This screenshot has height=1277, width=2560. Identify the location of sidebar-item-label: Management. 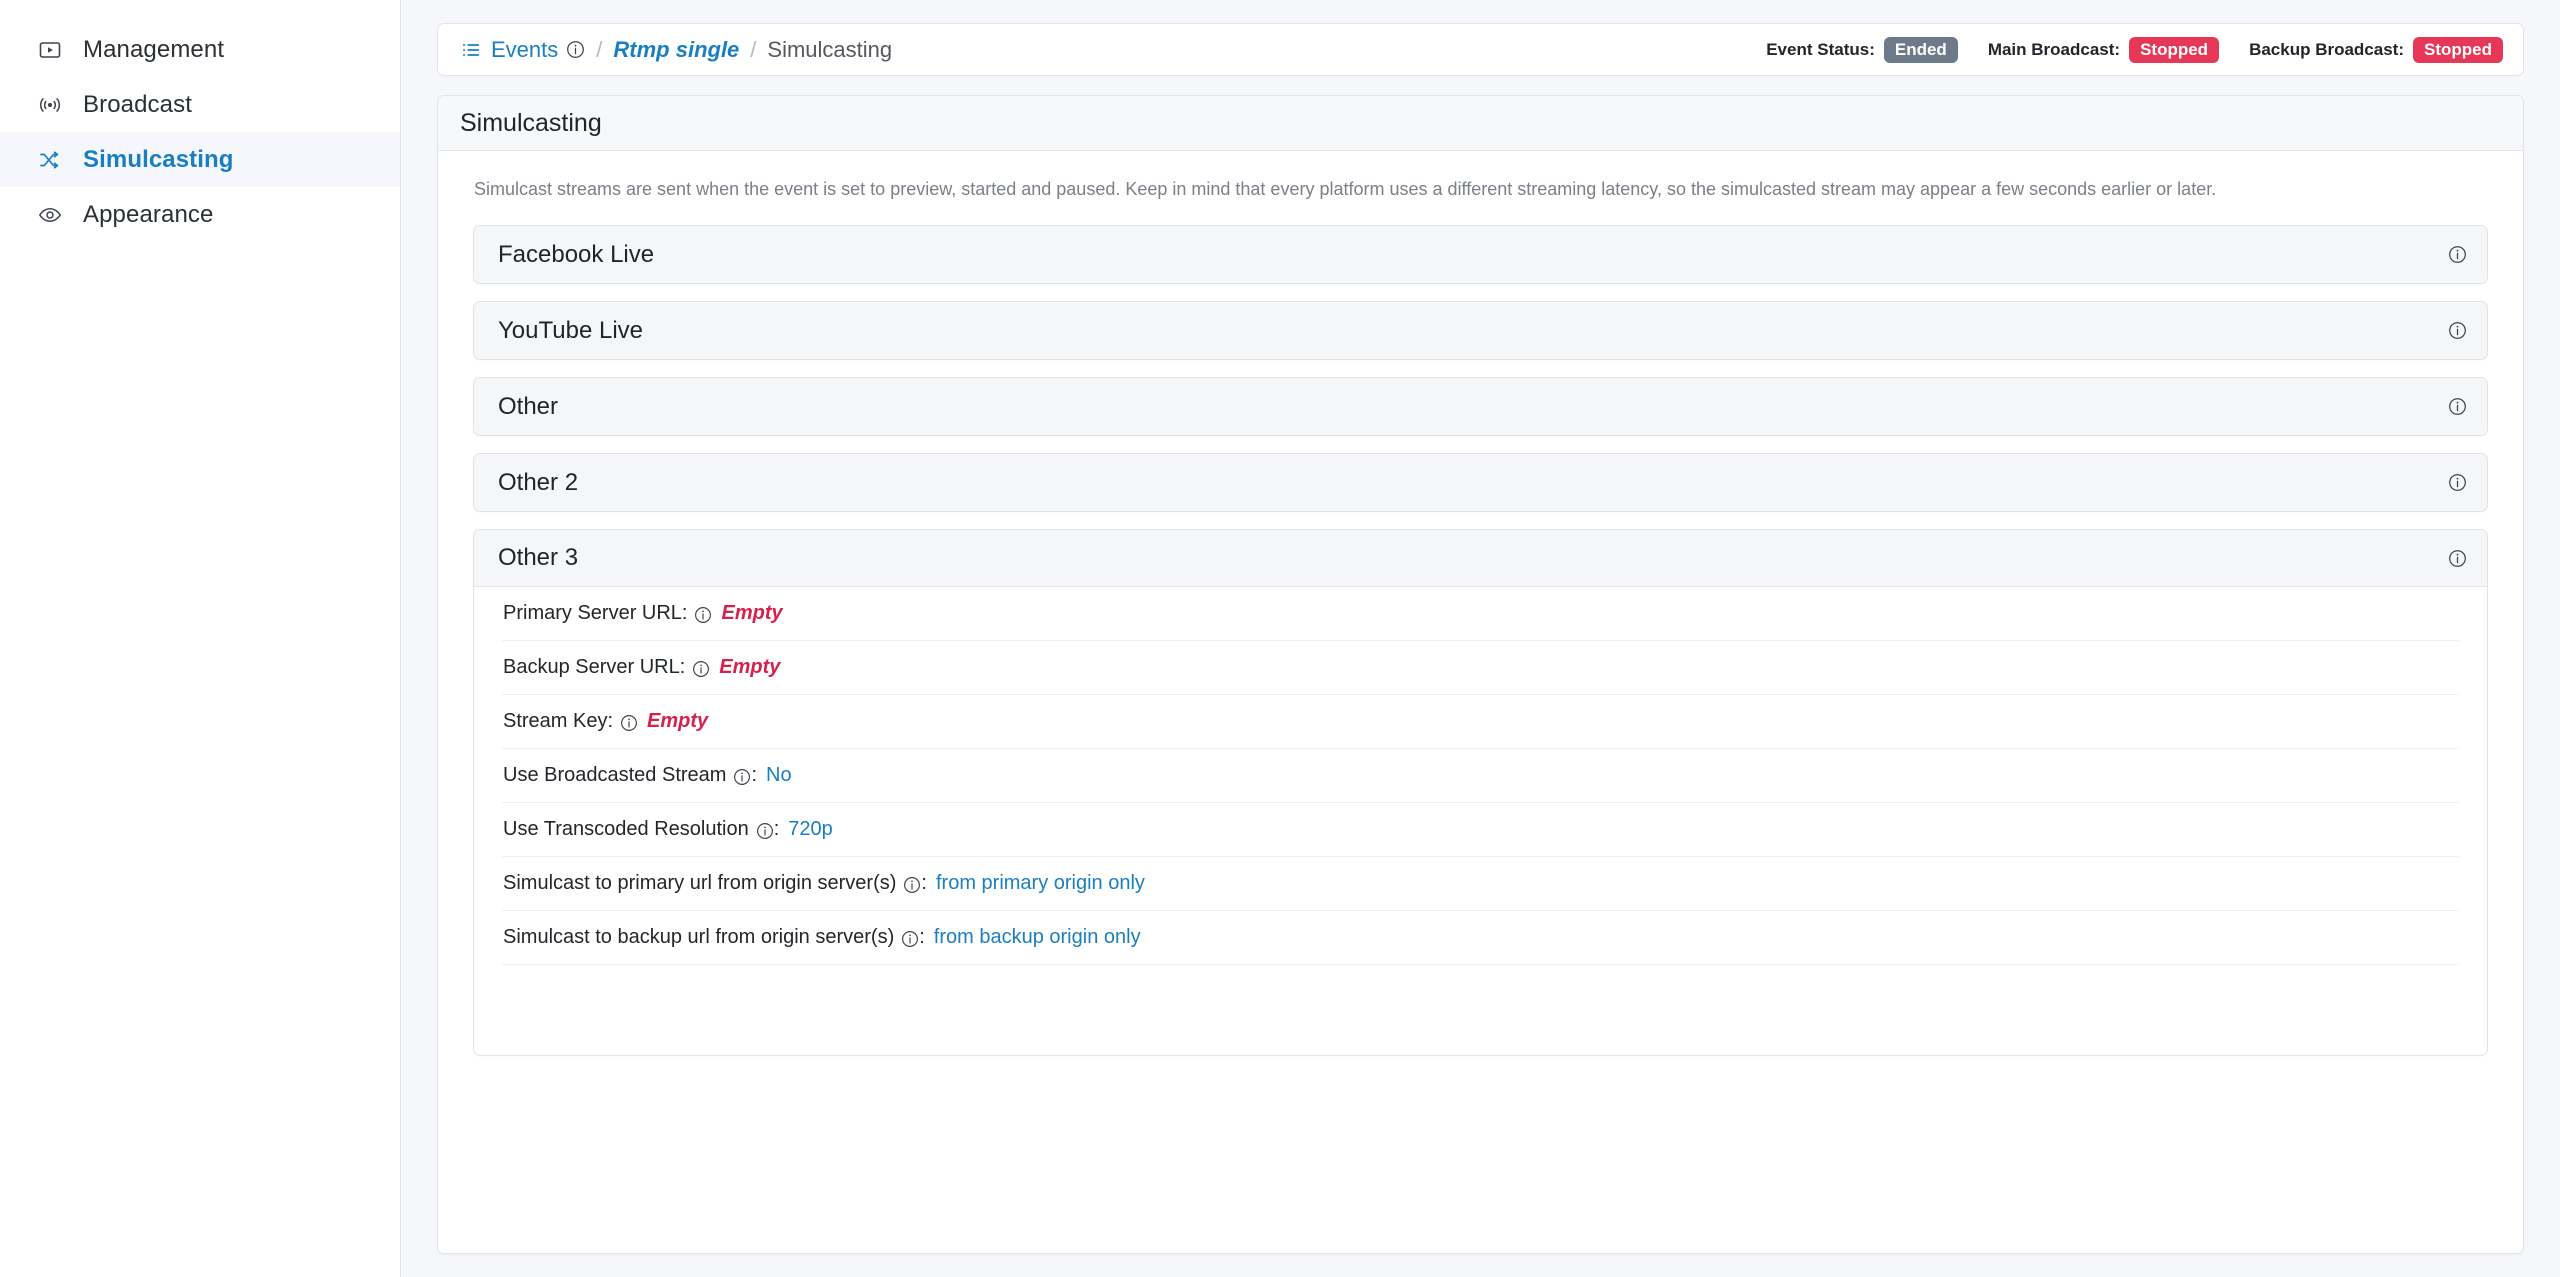
(154, 49).